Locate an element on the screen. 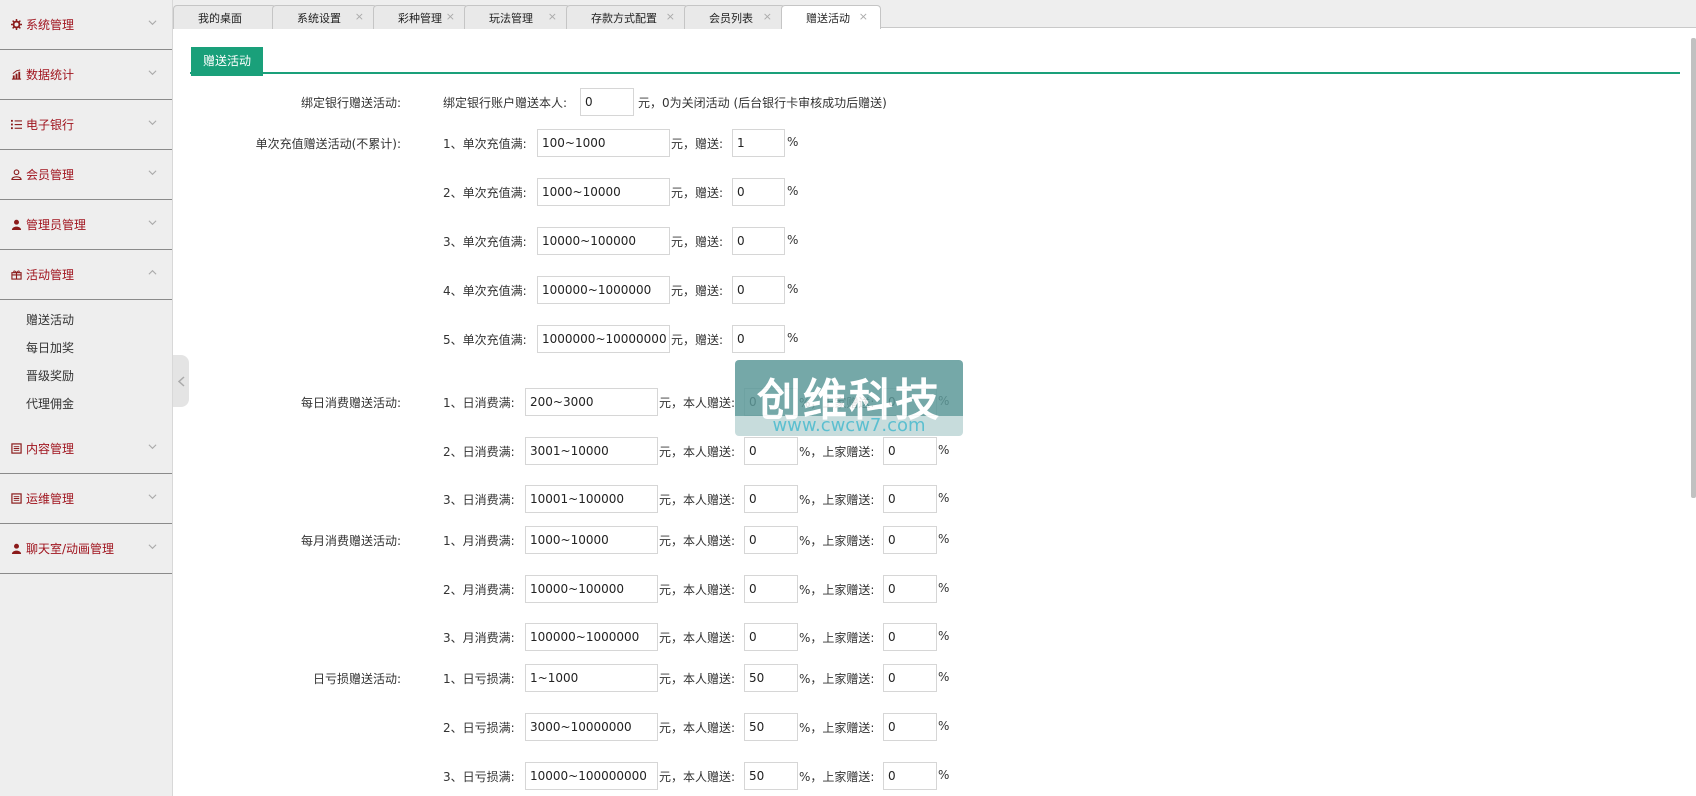 This screenshot has width=1696, height=796. row-prefix: 2、日消费满: is located at coordinates (479, 452).